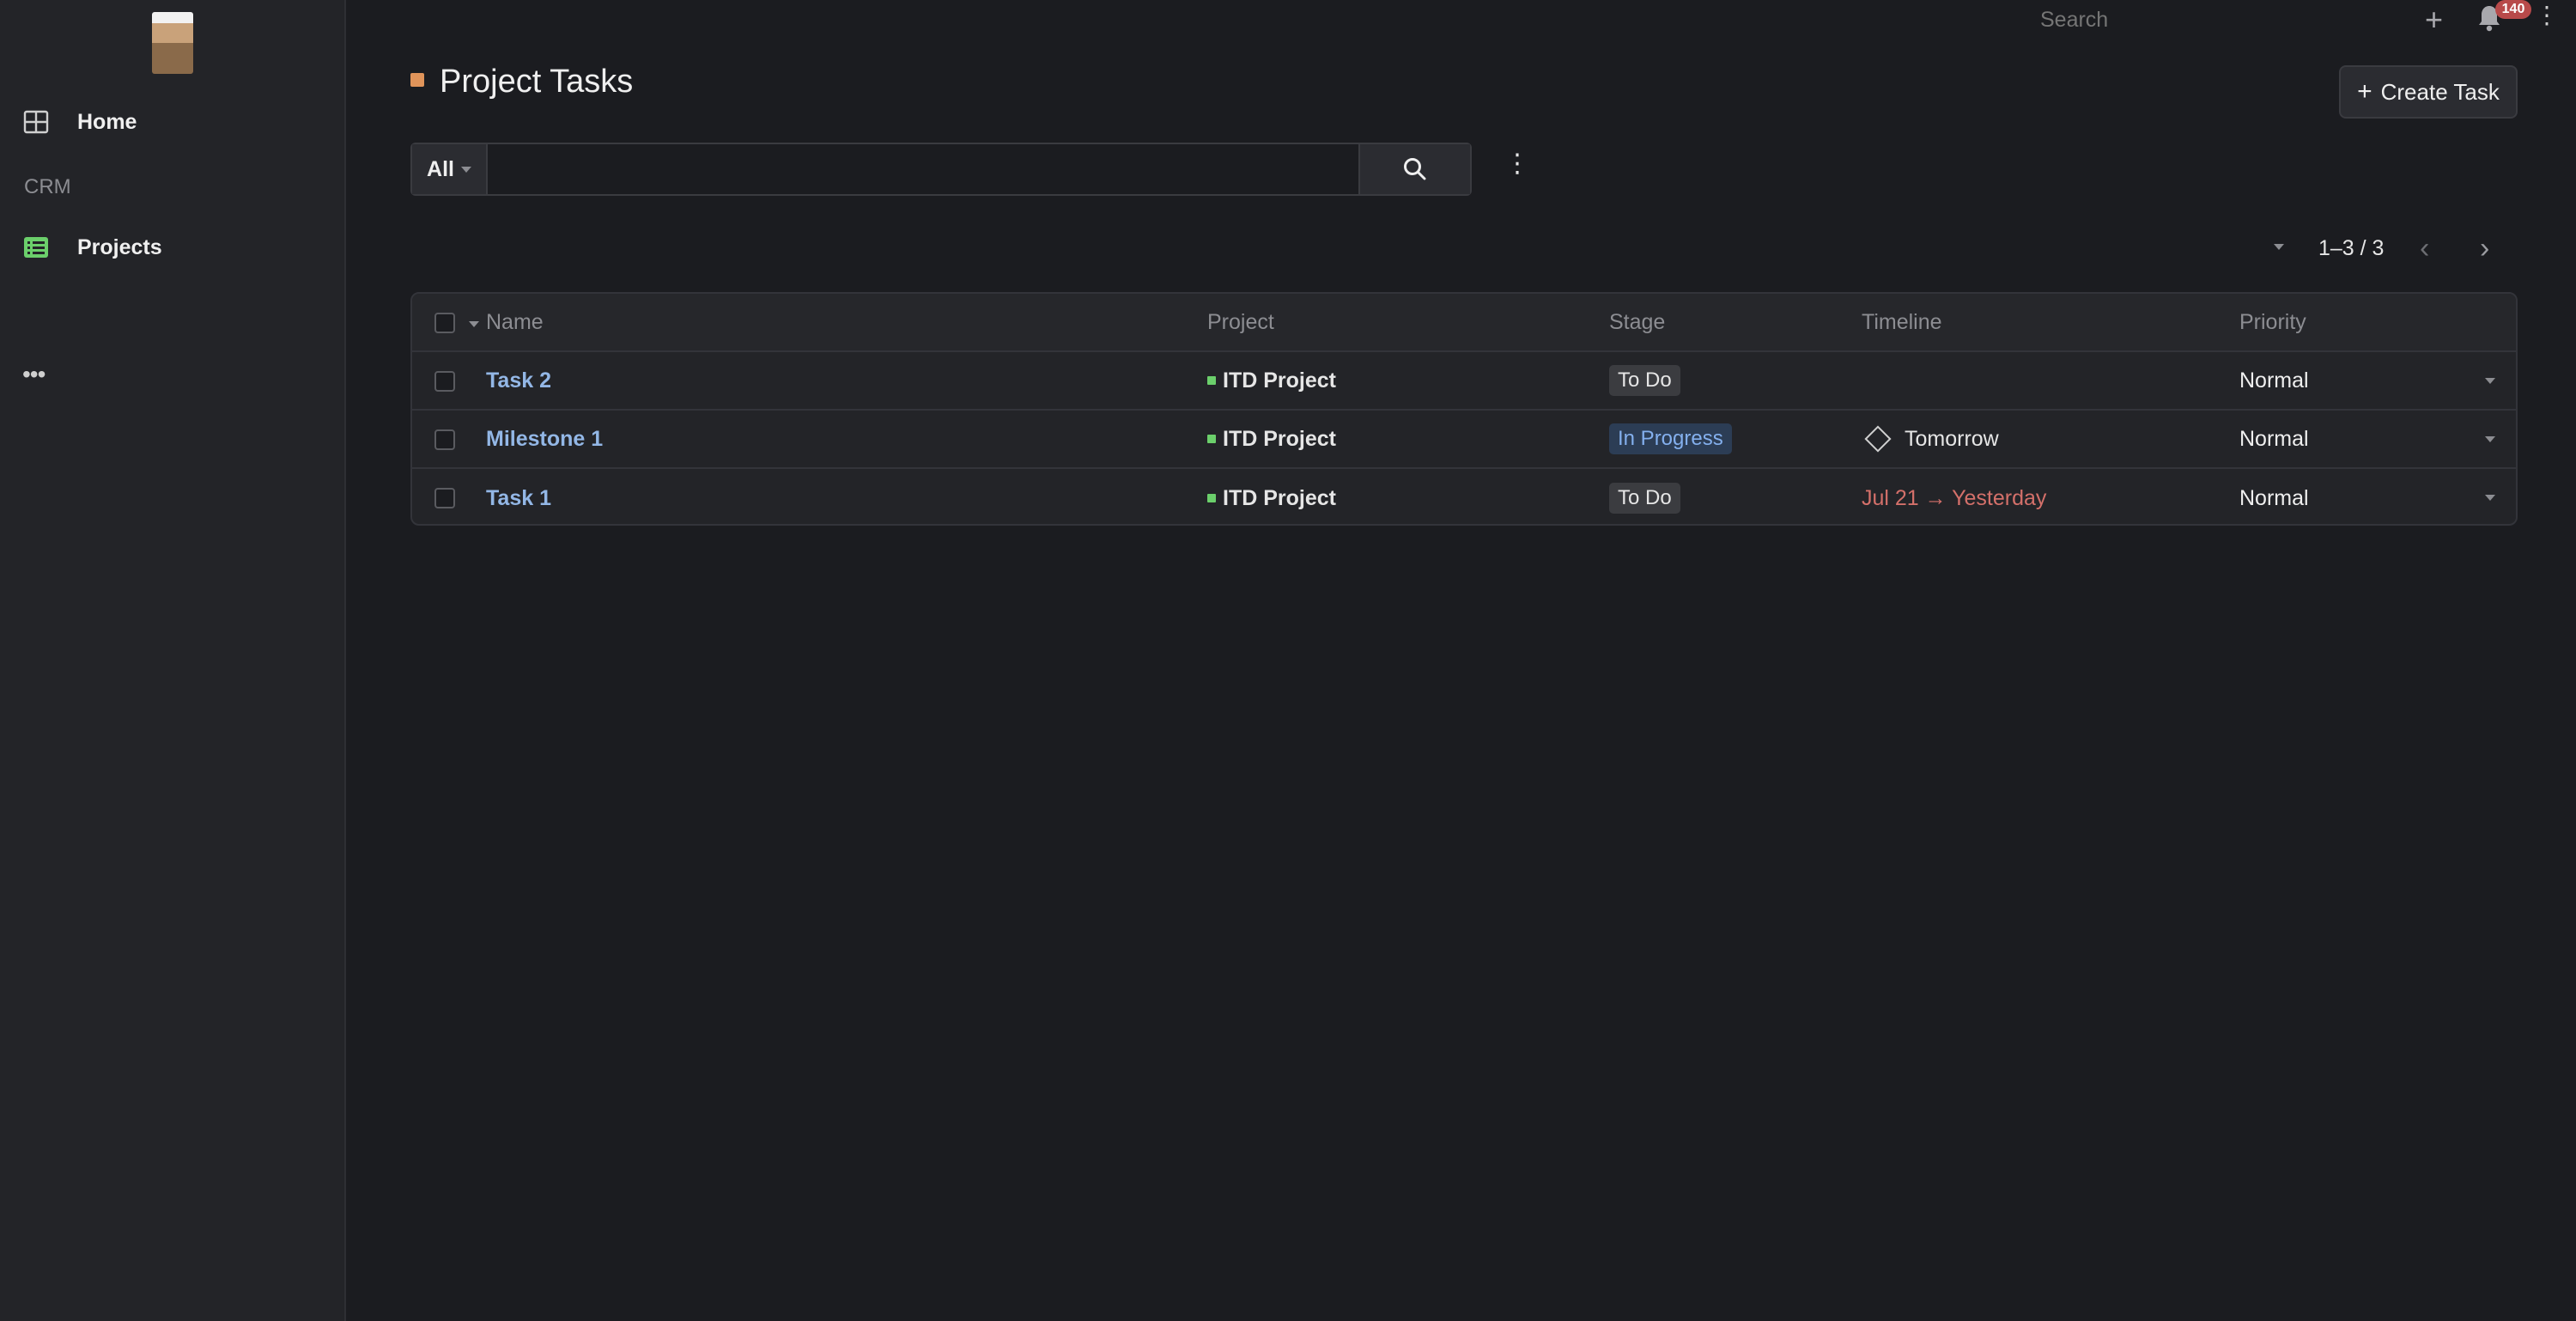 This screenshot has width=2576, height=1321. Describe the element at coordinates (2273, 322) in the screenshot. I see `column-header-priority: Priority` at that location.